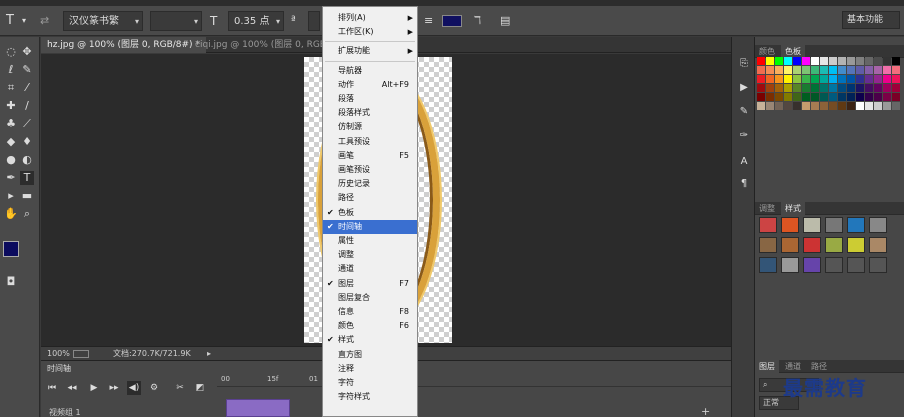  What do you see at coordinates (27, 160) in the screenshot?
I see `dodge-icon: ◐` at bounding box center [27, 160].